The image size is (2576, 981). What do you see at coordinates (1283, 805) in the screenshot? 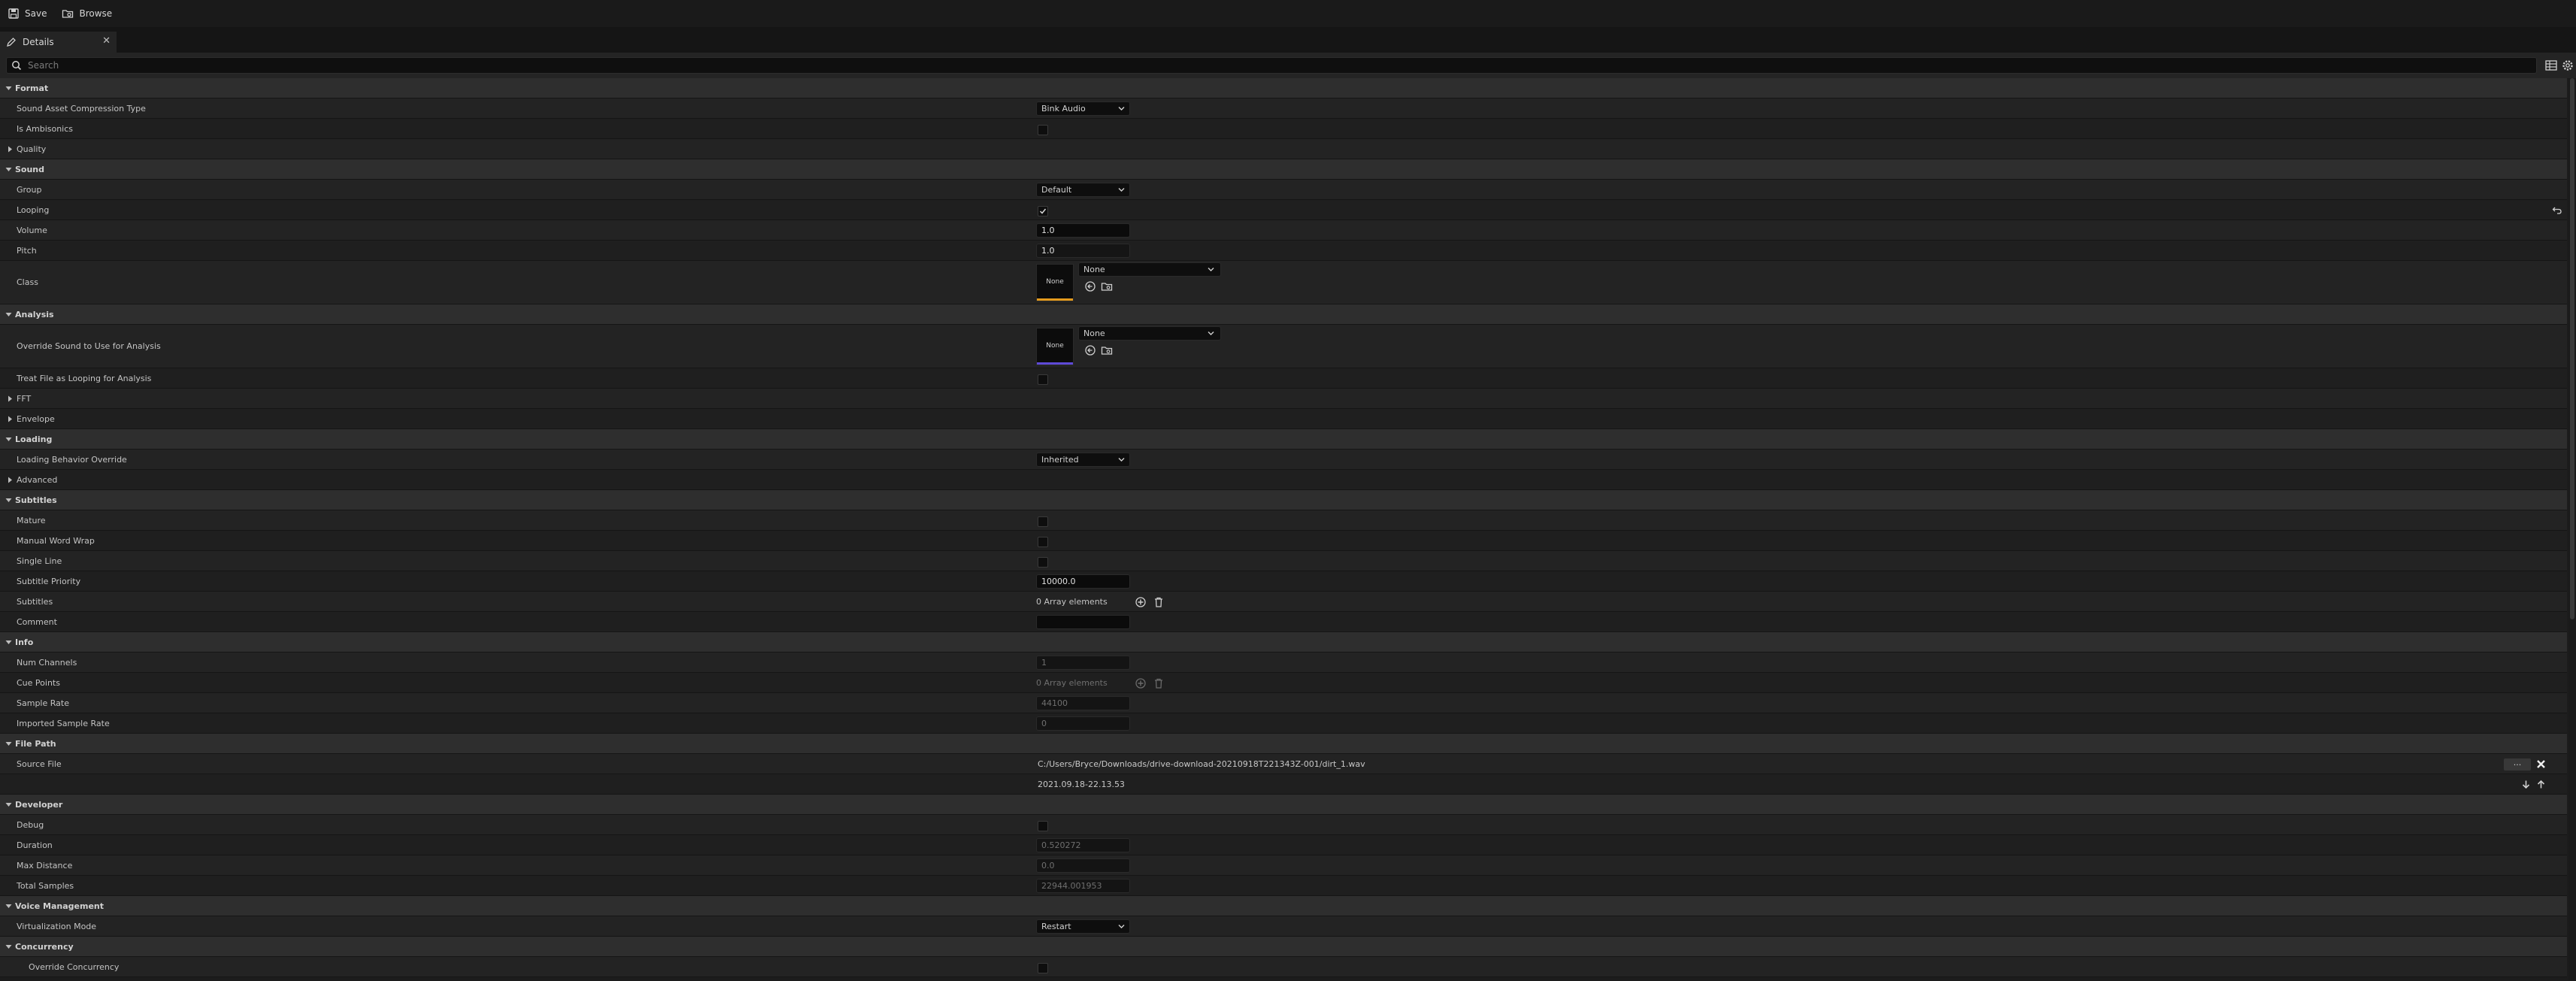
I see `category-developer: Developer` at bounding box center [1283, 805].